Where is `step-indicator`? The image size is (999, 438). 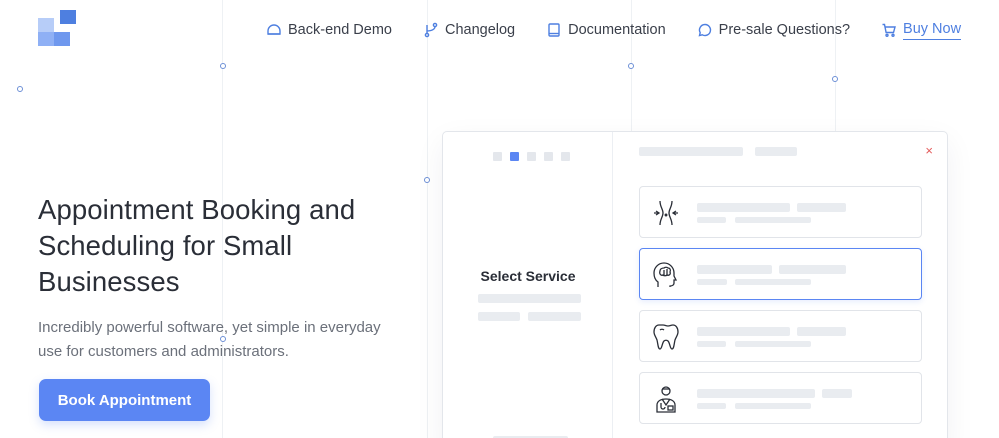 step-indicator is located at coordinates (535, 156).